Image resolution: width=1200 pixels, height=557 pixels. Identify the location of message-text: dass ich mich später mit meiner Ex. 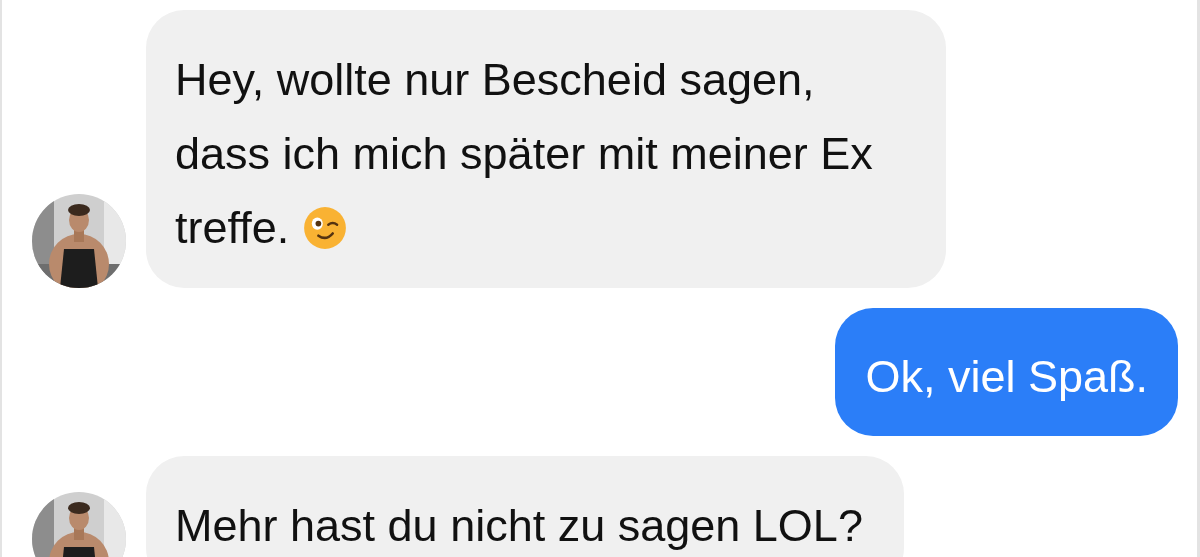
(524, 154).